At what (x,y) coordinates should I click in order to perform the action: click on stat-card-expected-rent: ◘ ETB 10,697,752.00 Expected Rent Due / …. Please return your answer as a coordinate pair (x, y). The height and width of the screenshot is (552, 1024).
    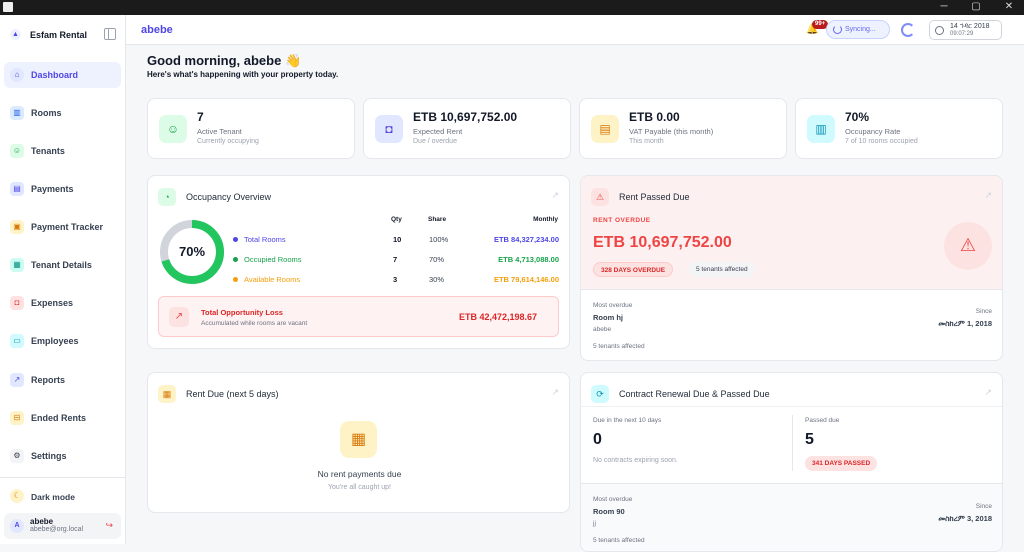
    Looking at the image, I should click on (467, 128).